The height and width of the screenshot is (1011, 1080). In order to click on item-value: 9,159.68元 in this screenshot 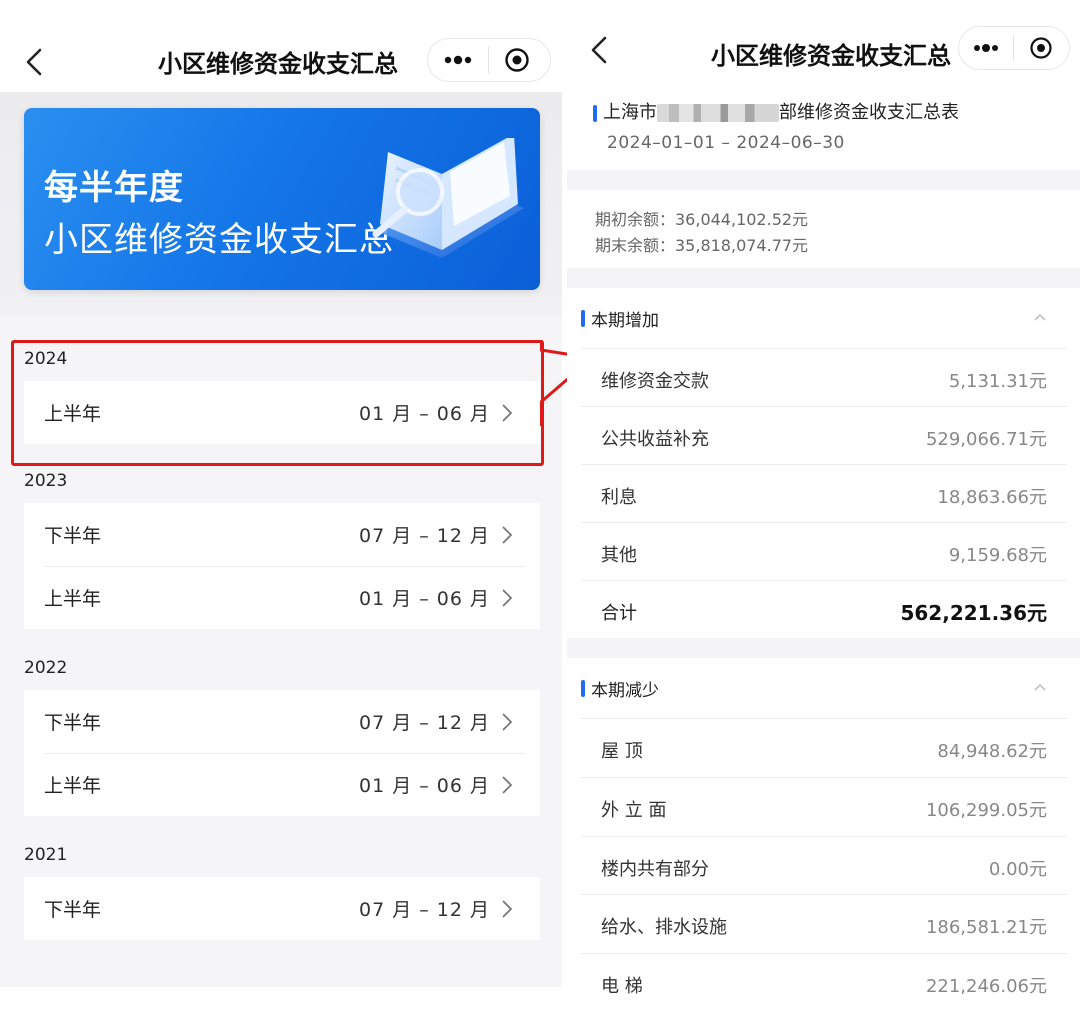, I will do `click(997, 555)`.